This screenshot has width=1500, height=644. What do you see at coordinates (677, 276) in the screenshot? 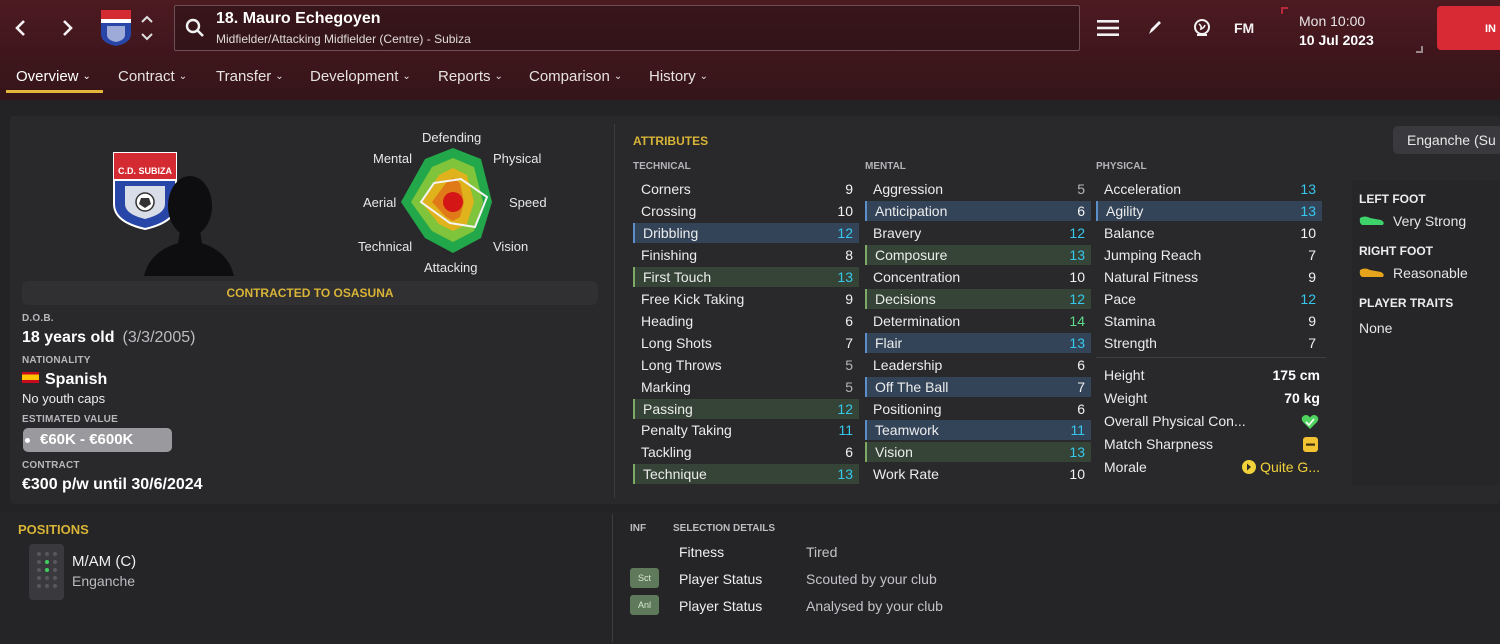
I see `attribute-name: First Touch` at bounding box center [677, 276].